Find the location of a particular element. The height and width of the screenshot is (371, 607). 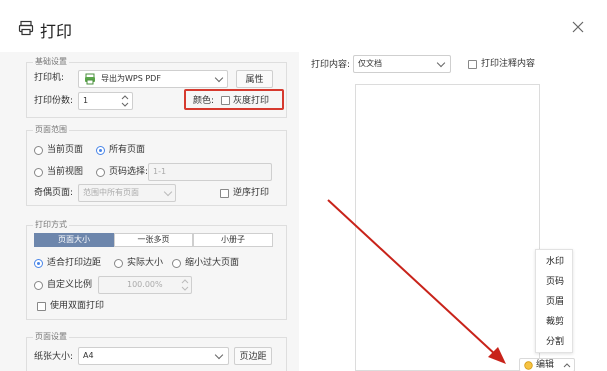

tab-page-size: 页面大小 is located at coordinates (74, 240).